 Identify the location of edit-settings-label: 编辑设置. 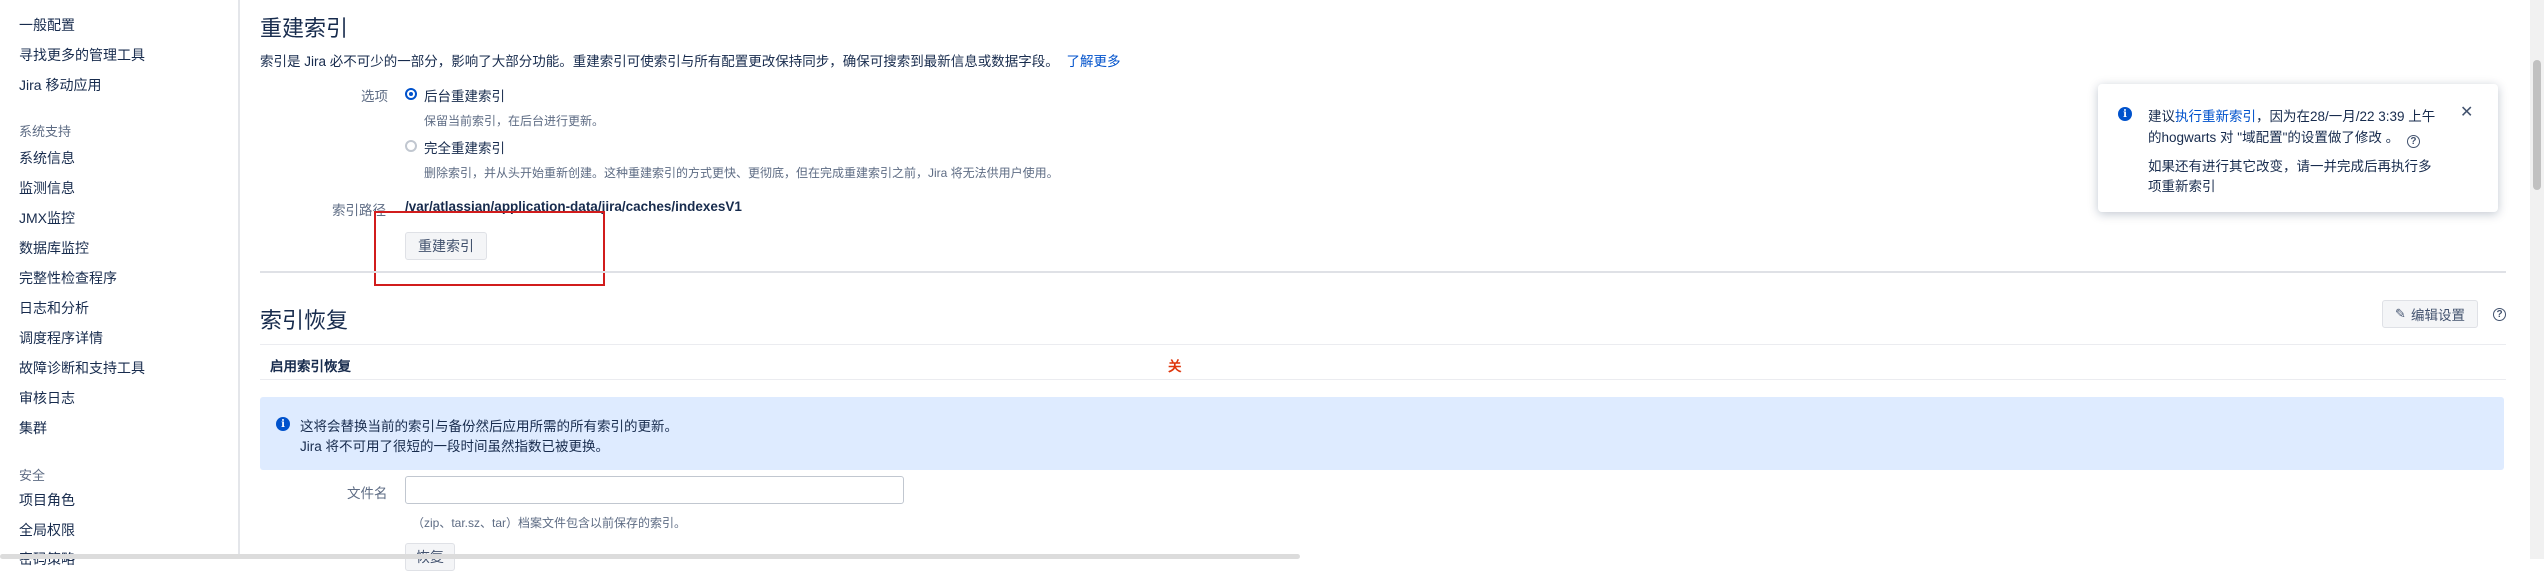
(2437, 315).